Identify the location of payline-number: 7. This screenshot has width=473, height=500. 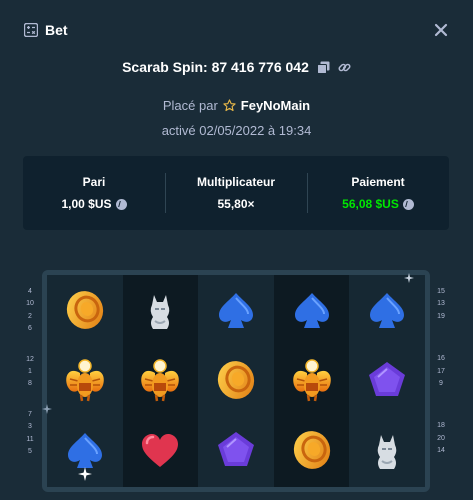
(30, 414).